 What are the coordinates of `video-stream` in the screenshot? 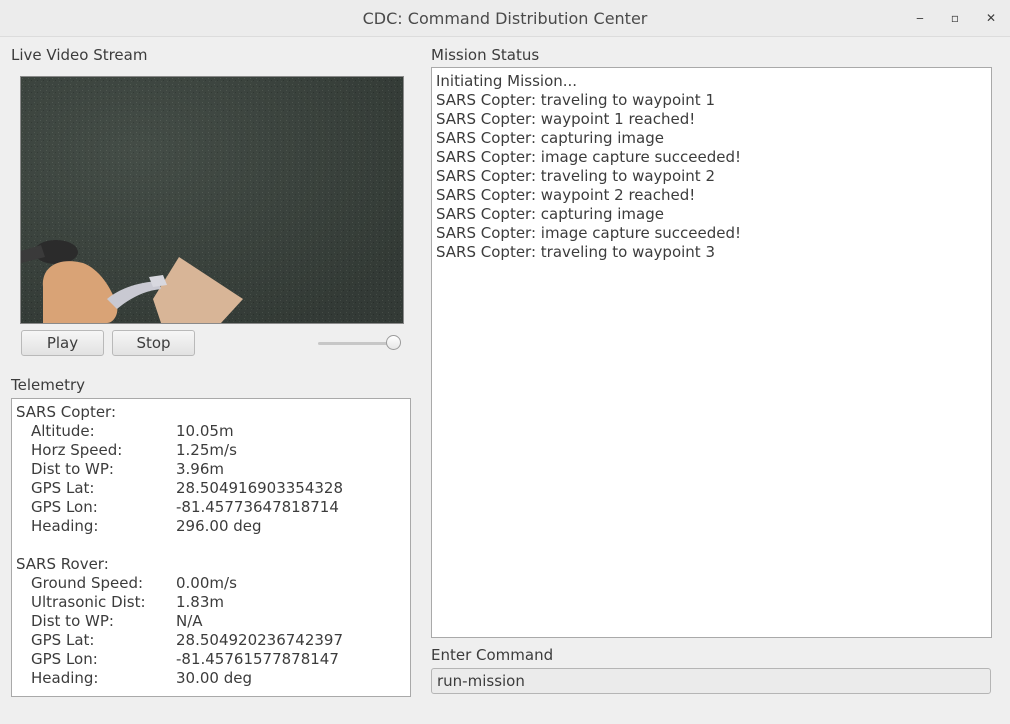 It's located at (212, 200).